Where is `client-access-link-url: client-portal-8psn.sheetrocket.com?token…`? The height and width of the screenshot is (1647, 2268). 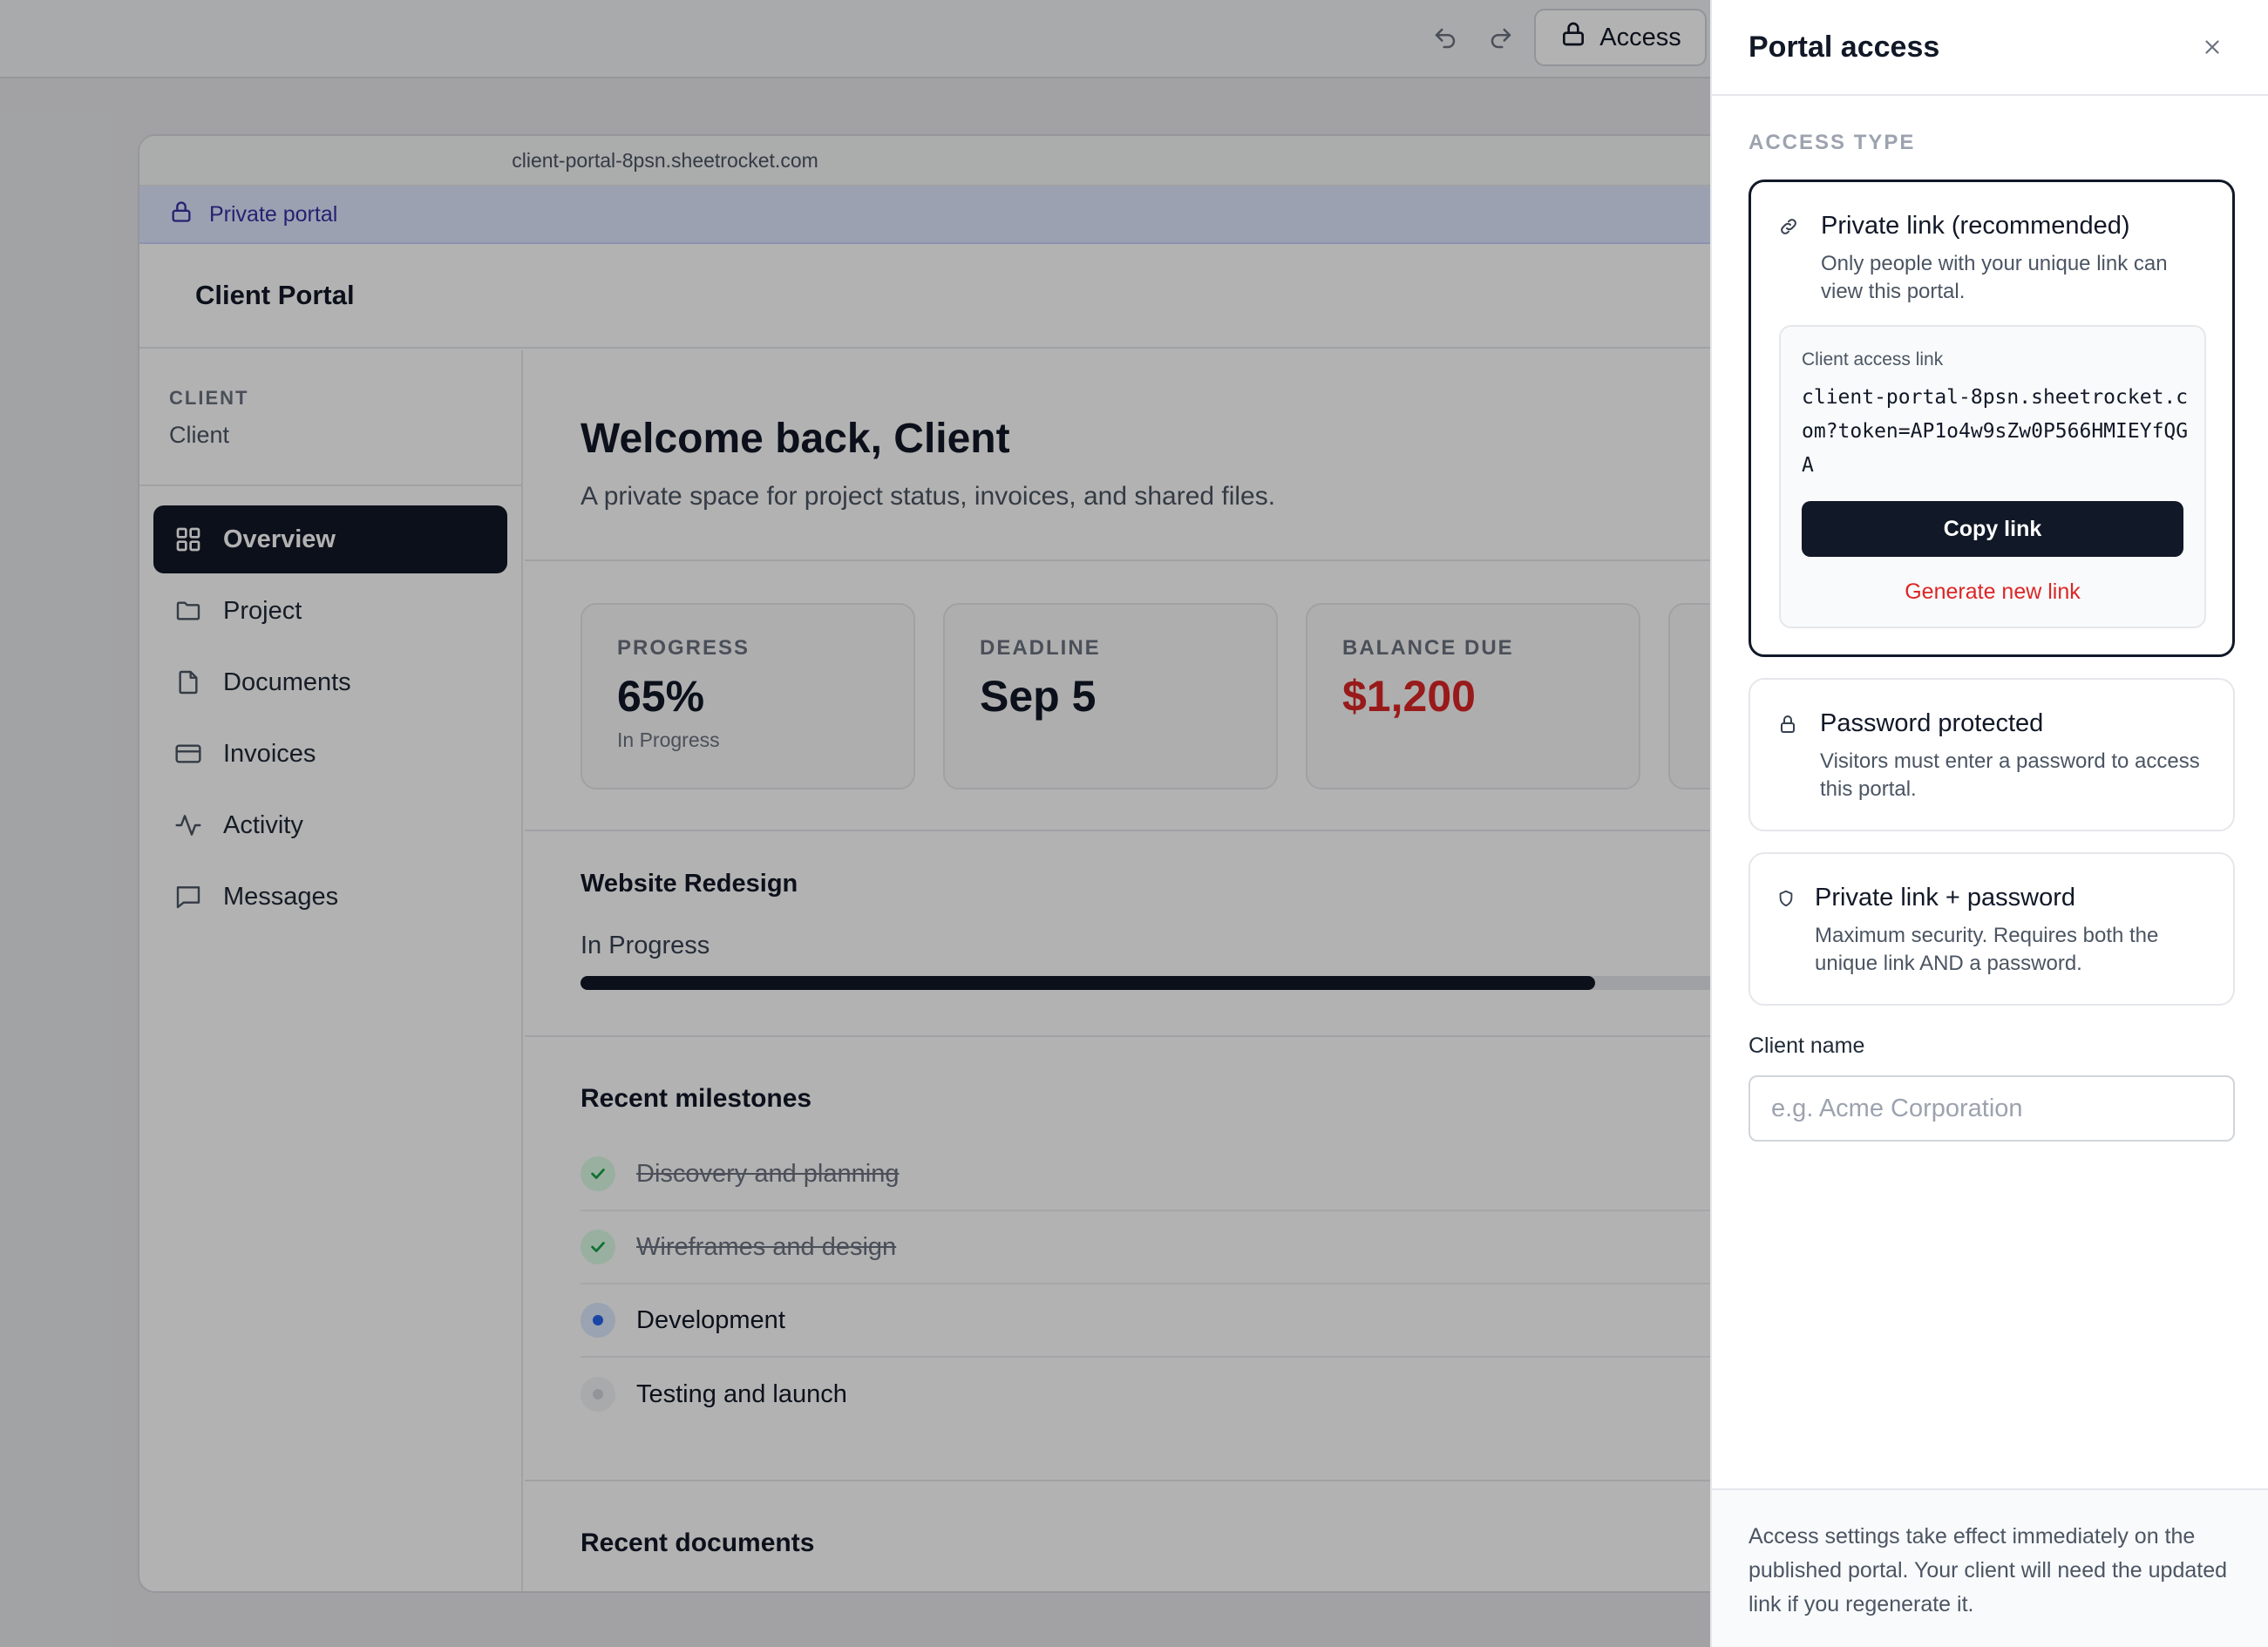 client-access-link-url: client-portal-8psn.sheetrocket.com?token… is located at coordinates (1996, 431).